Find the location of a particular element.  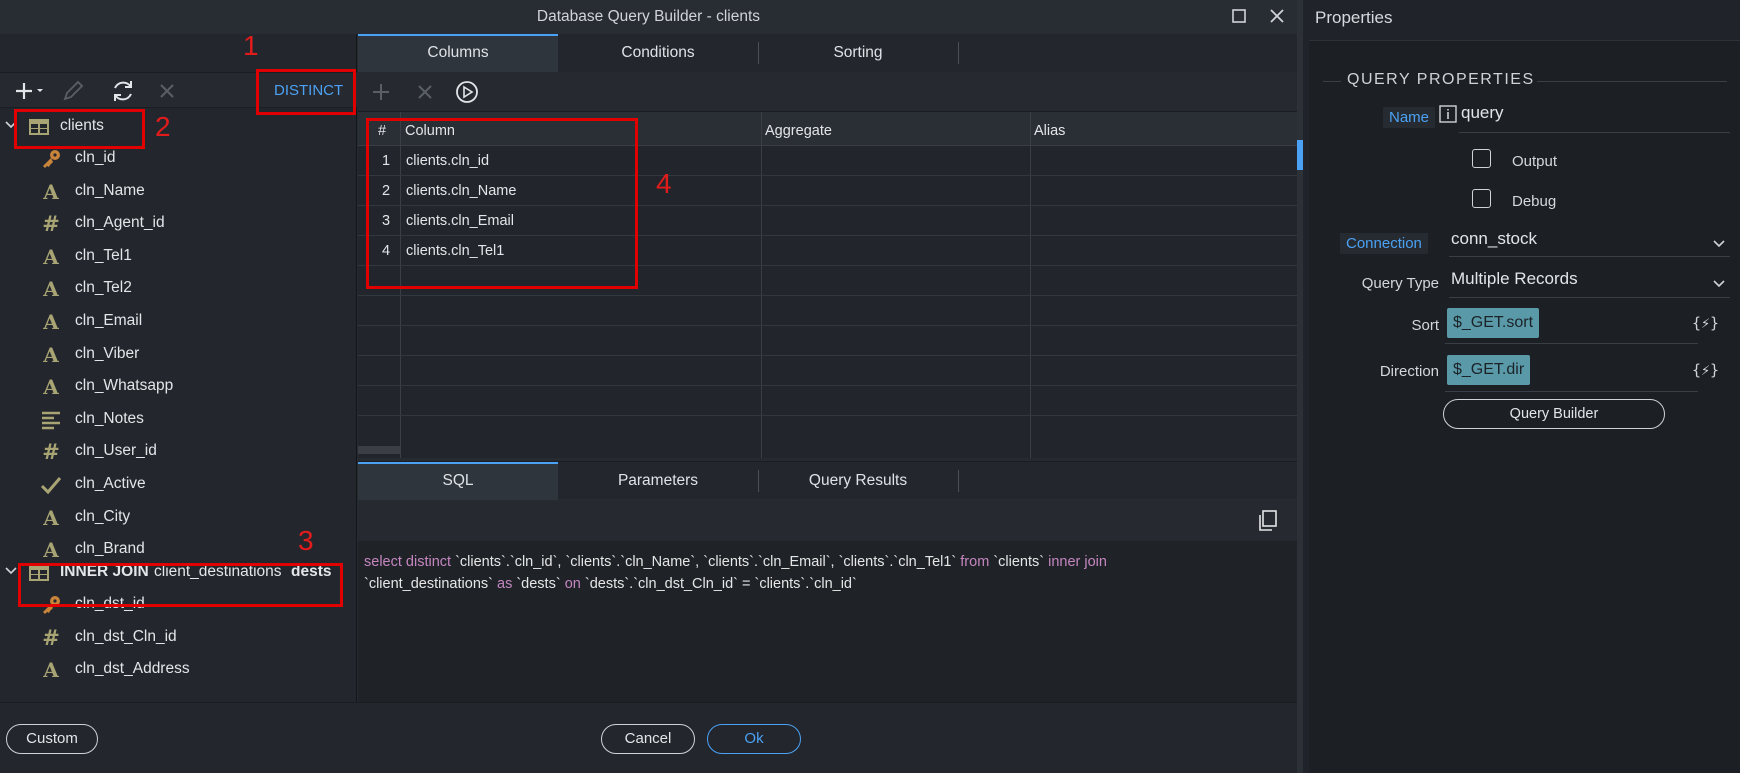

title-bar: Database Query Builder - clients is located at coordinates (648, 17).